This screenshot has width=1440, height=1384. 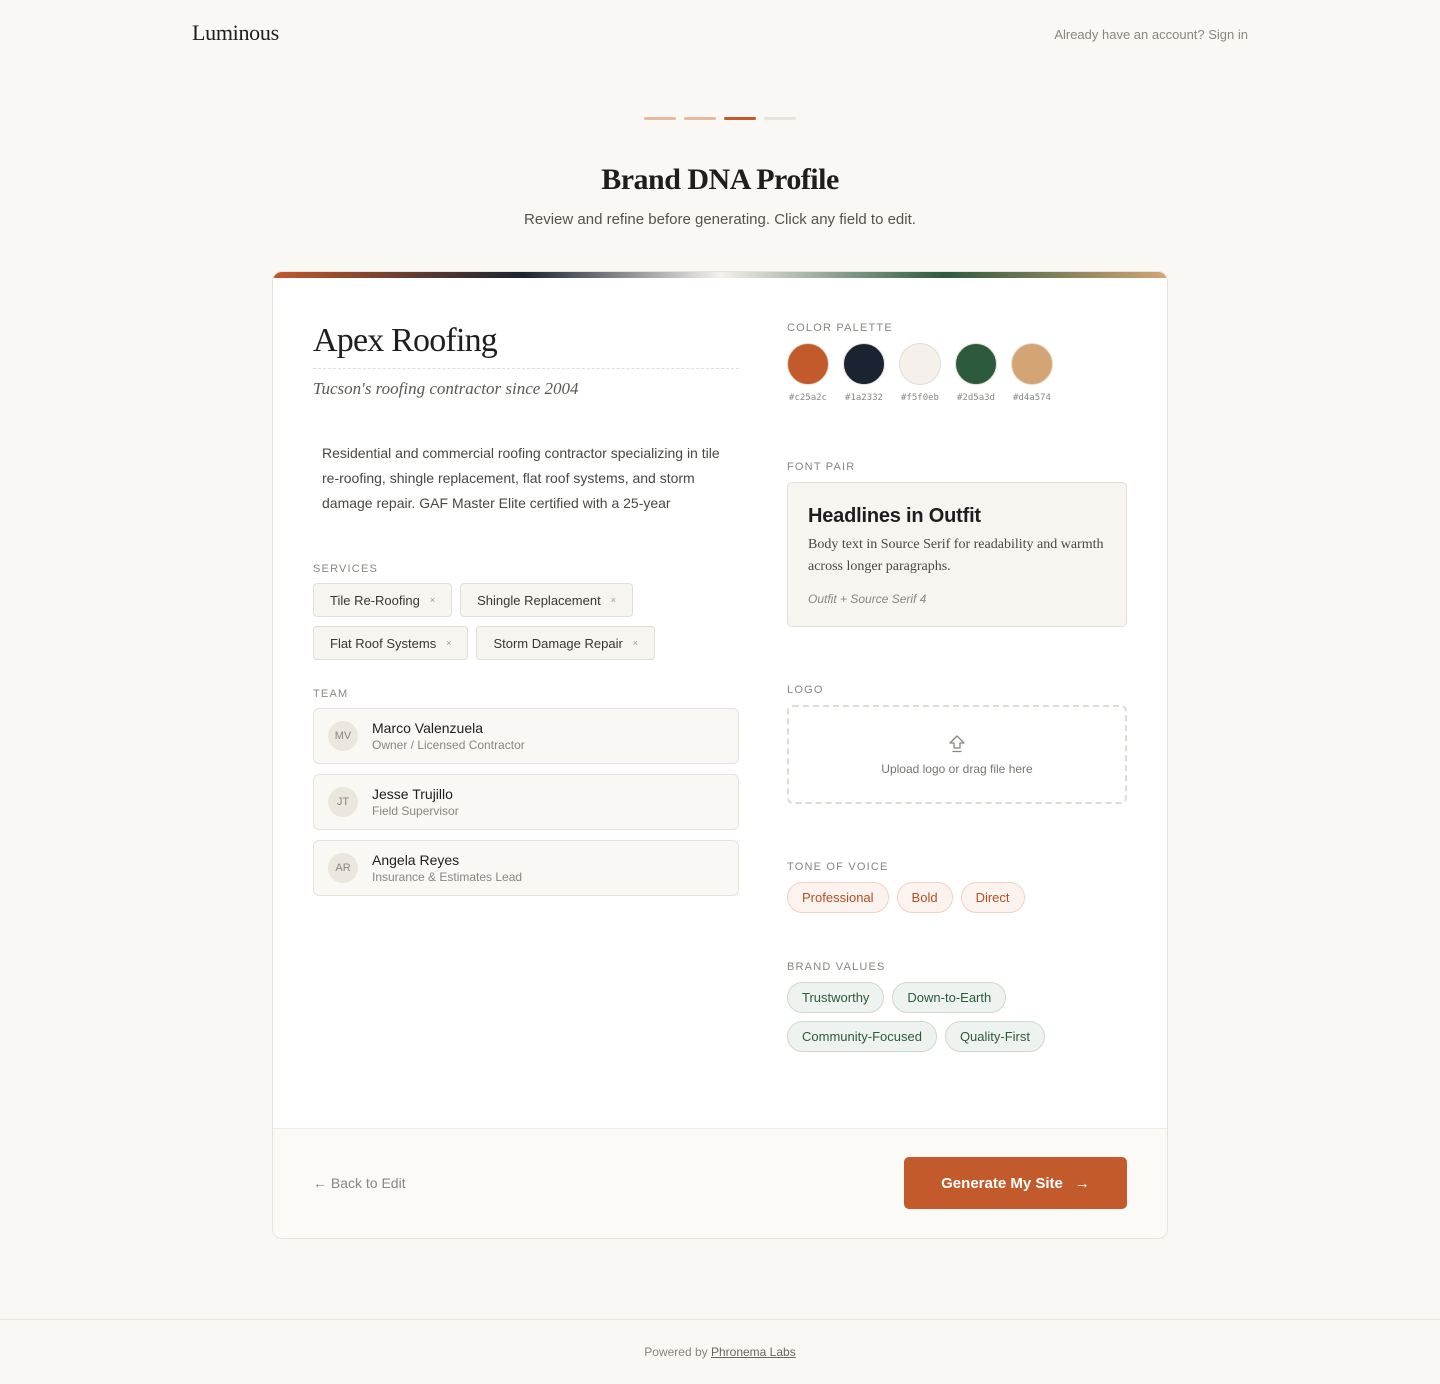 I want to click on avatar: MV, so click(x=343, y=736).